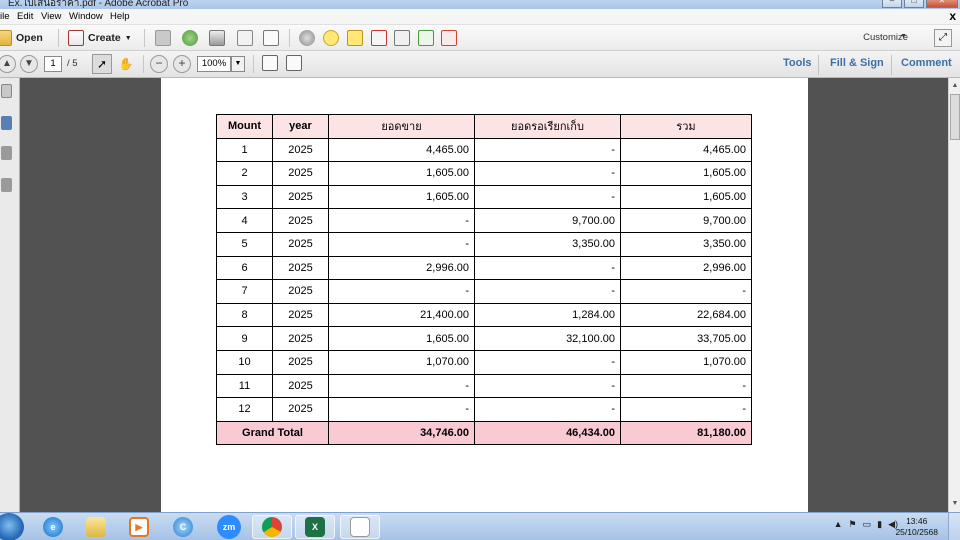  Describe the element at coordinates (139, 527) in the screenshot. I see `taskbar-media-player: ▶` at that location.